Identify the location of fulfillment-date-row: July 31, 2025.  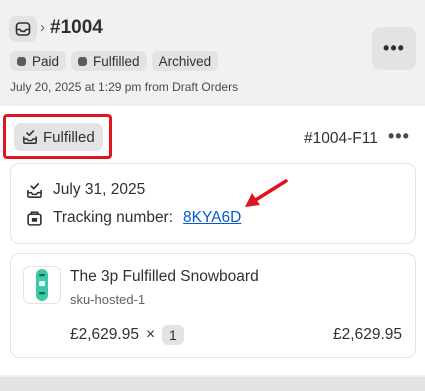
(85, 190).